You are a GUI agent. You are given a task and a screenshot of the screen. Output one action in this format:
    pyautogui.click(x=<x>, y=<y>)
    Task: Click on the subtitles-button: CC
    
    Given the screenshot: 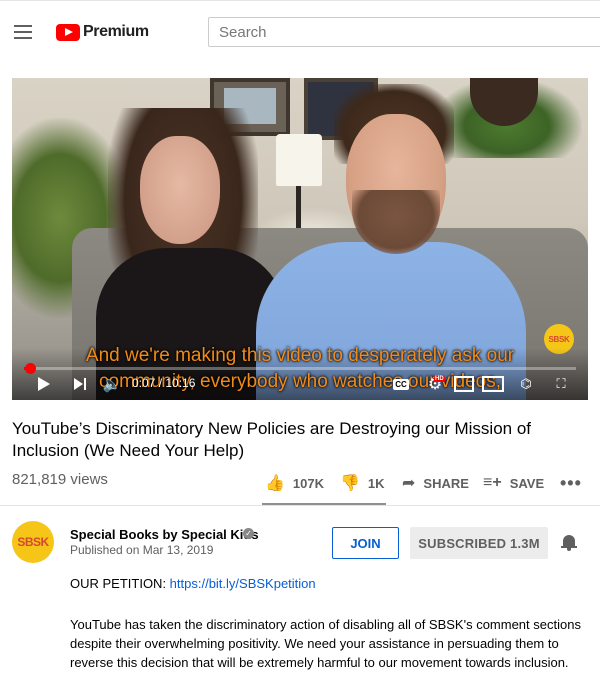 What is the action you would take?
    pyautogui.click(x=401, y=384)
    